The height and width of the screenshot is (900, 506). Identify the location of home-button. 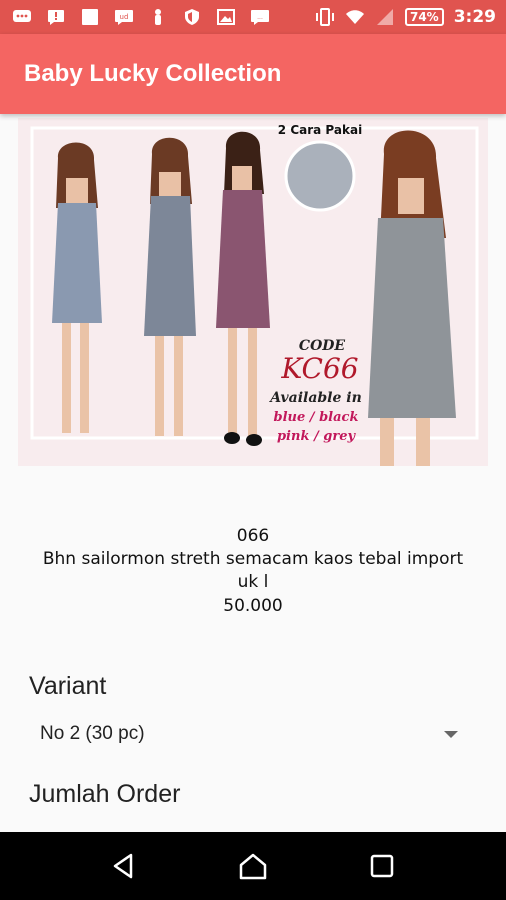
(253, 866).